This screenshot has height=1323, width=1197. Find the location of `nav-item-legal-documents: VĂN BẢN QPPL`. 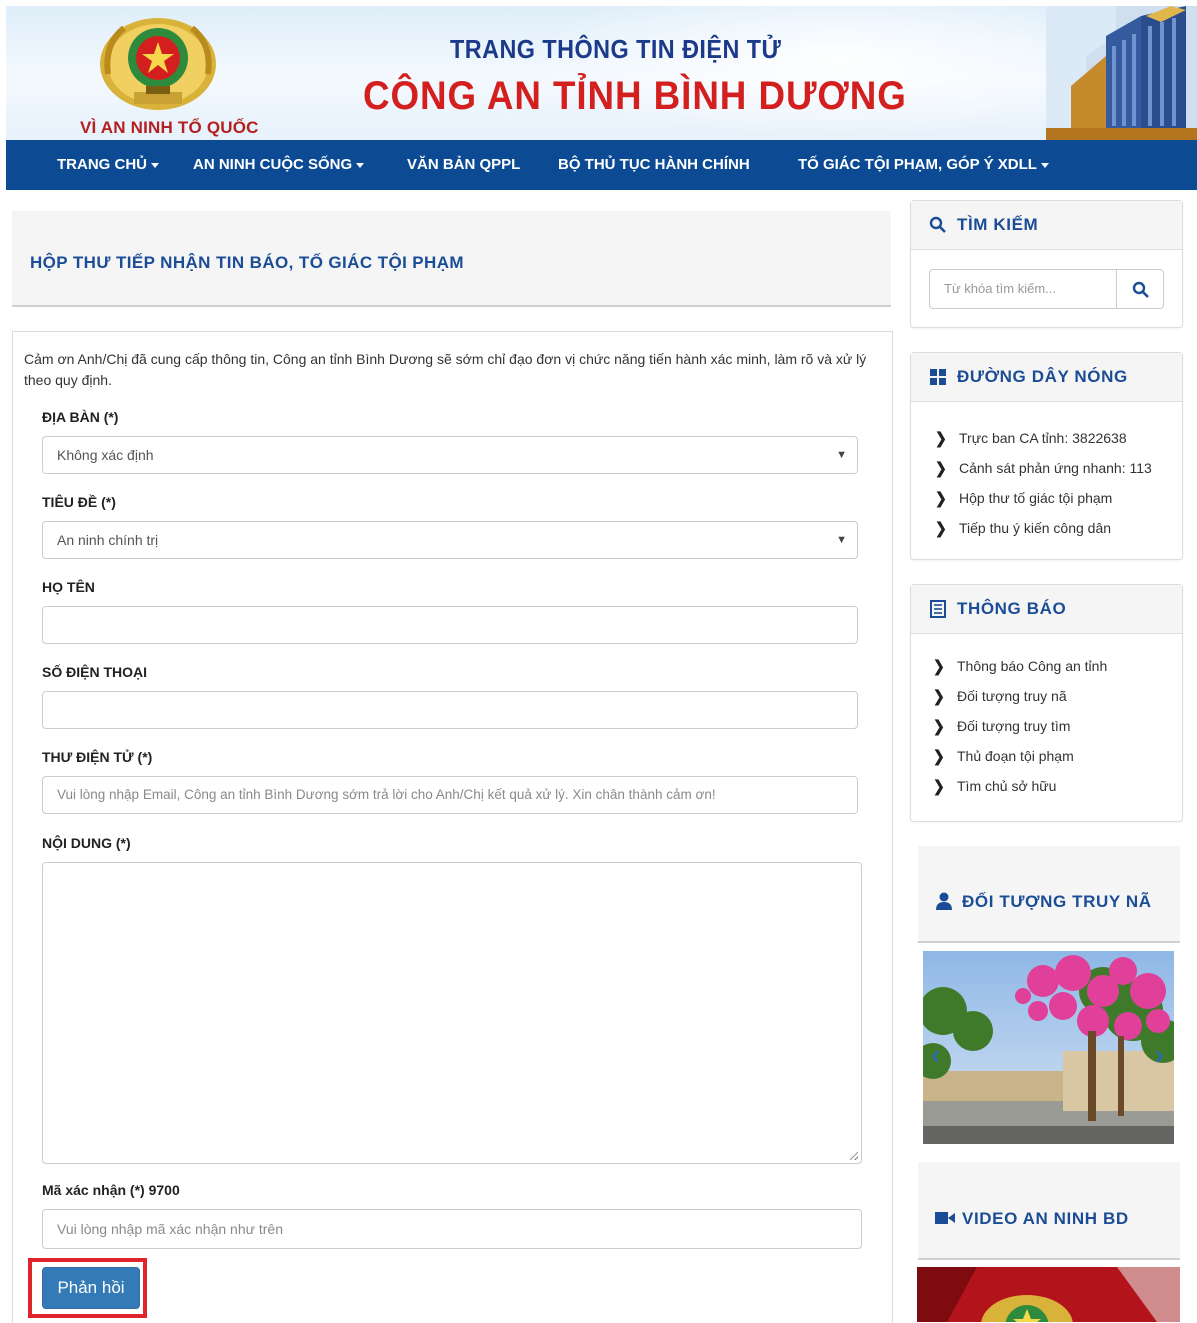

nav-item-legal-documents: VĂN BẢN QPPL is located at coordinates (463, 165).